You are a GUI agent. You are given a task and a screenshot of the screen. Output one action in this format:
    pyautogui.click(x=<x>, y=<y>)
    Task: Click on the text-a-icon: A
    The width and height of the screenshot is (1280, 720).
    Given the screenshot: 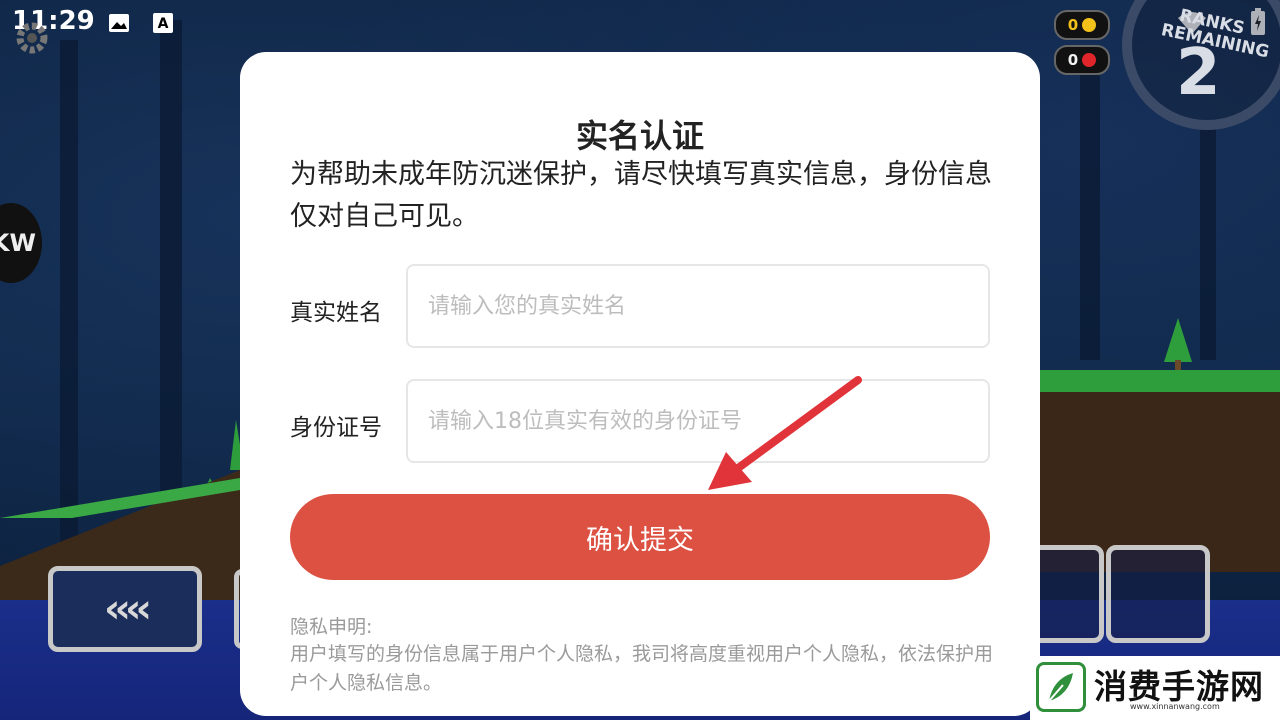 What is the action you would take?
    pyautogui.click(x=163, y=23)
    